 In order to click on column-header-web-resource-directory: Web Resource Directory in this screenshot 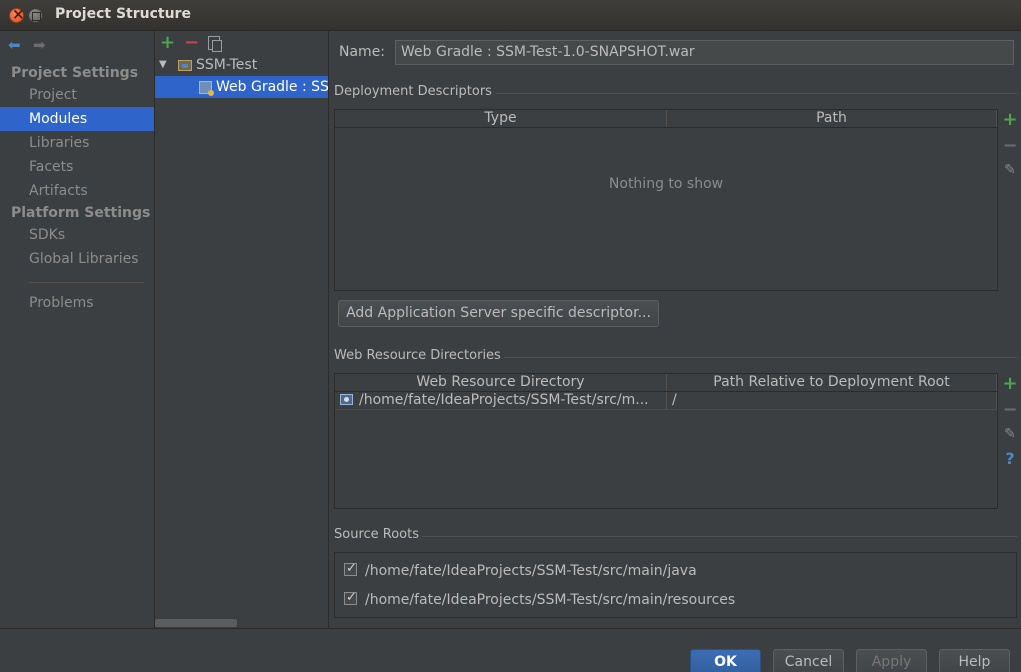, I will do `click(501, 382)`.